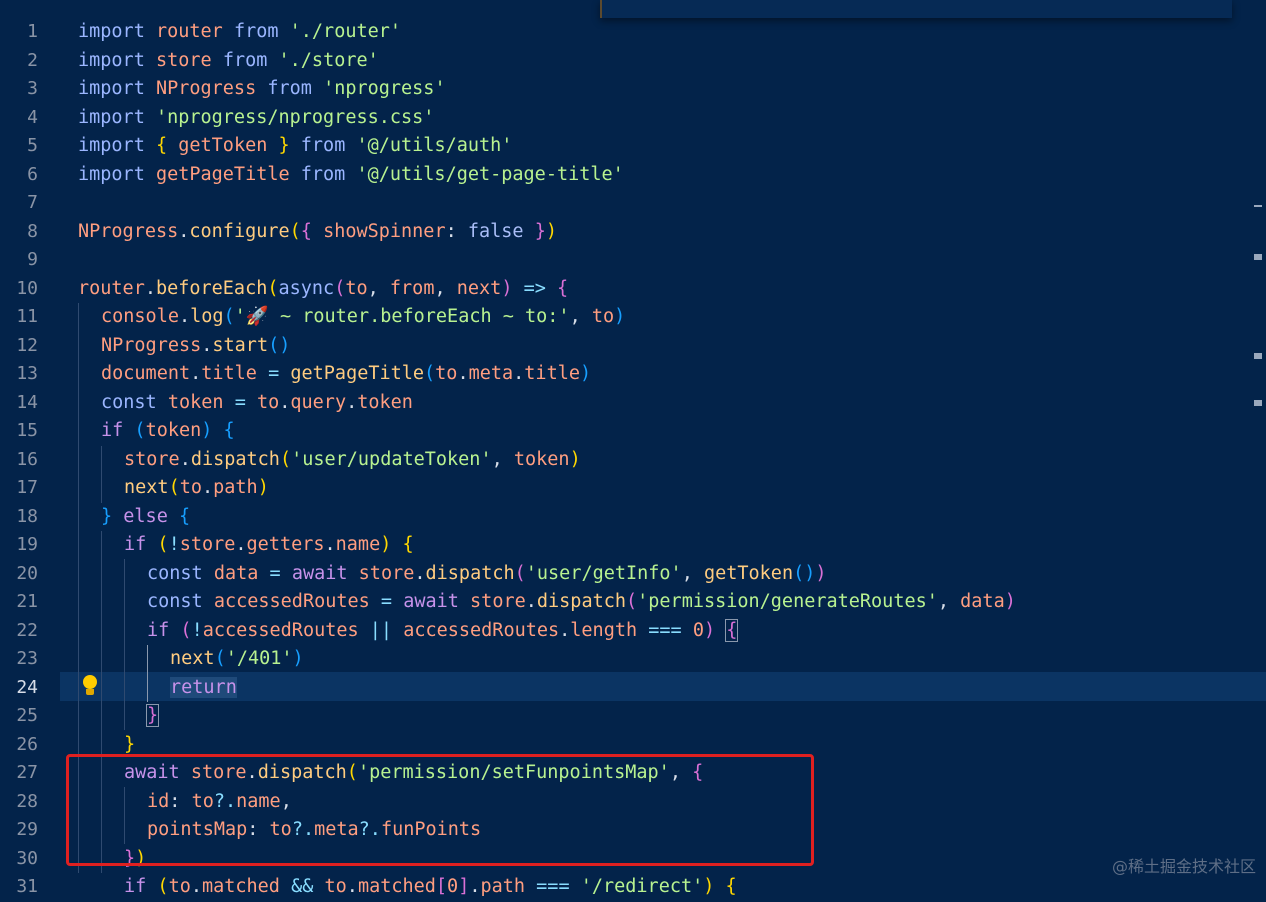 The width and height of the screenshot is (1266, 902). What do you see at coordinates (237, 658) in the screenshot?
I see `code-line: next('/401')` at bounding box center [237, 658].